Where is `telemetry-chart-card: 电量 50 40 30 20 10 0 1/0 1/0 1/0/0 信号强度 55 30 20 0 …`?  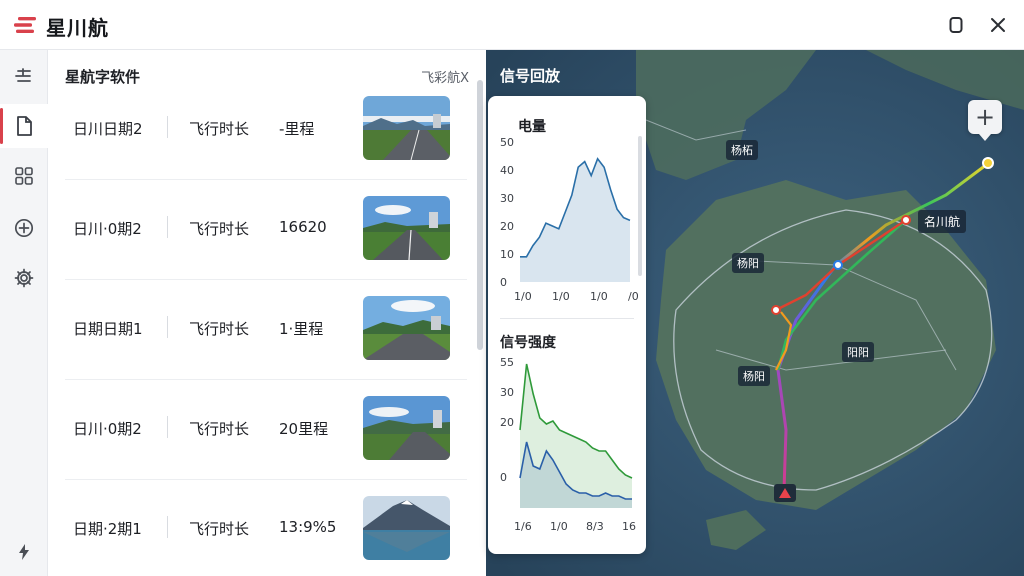 telemetry-chart-card: 电量 50 40 30 20 10 0 1/0 1/0 1/0/0 信号强度 55 30 20 0 … is located at coordinates (567, 325).